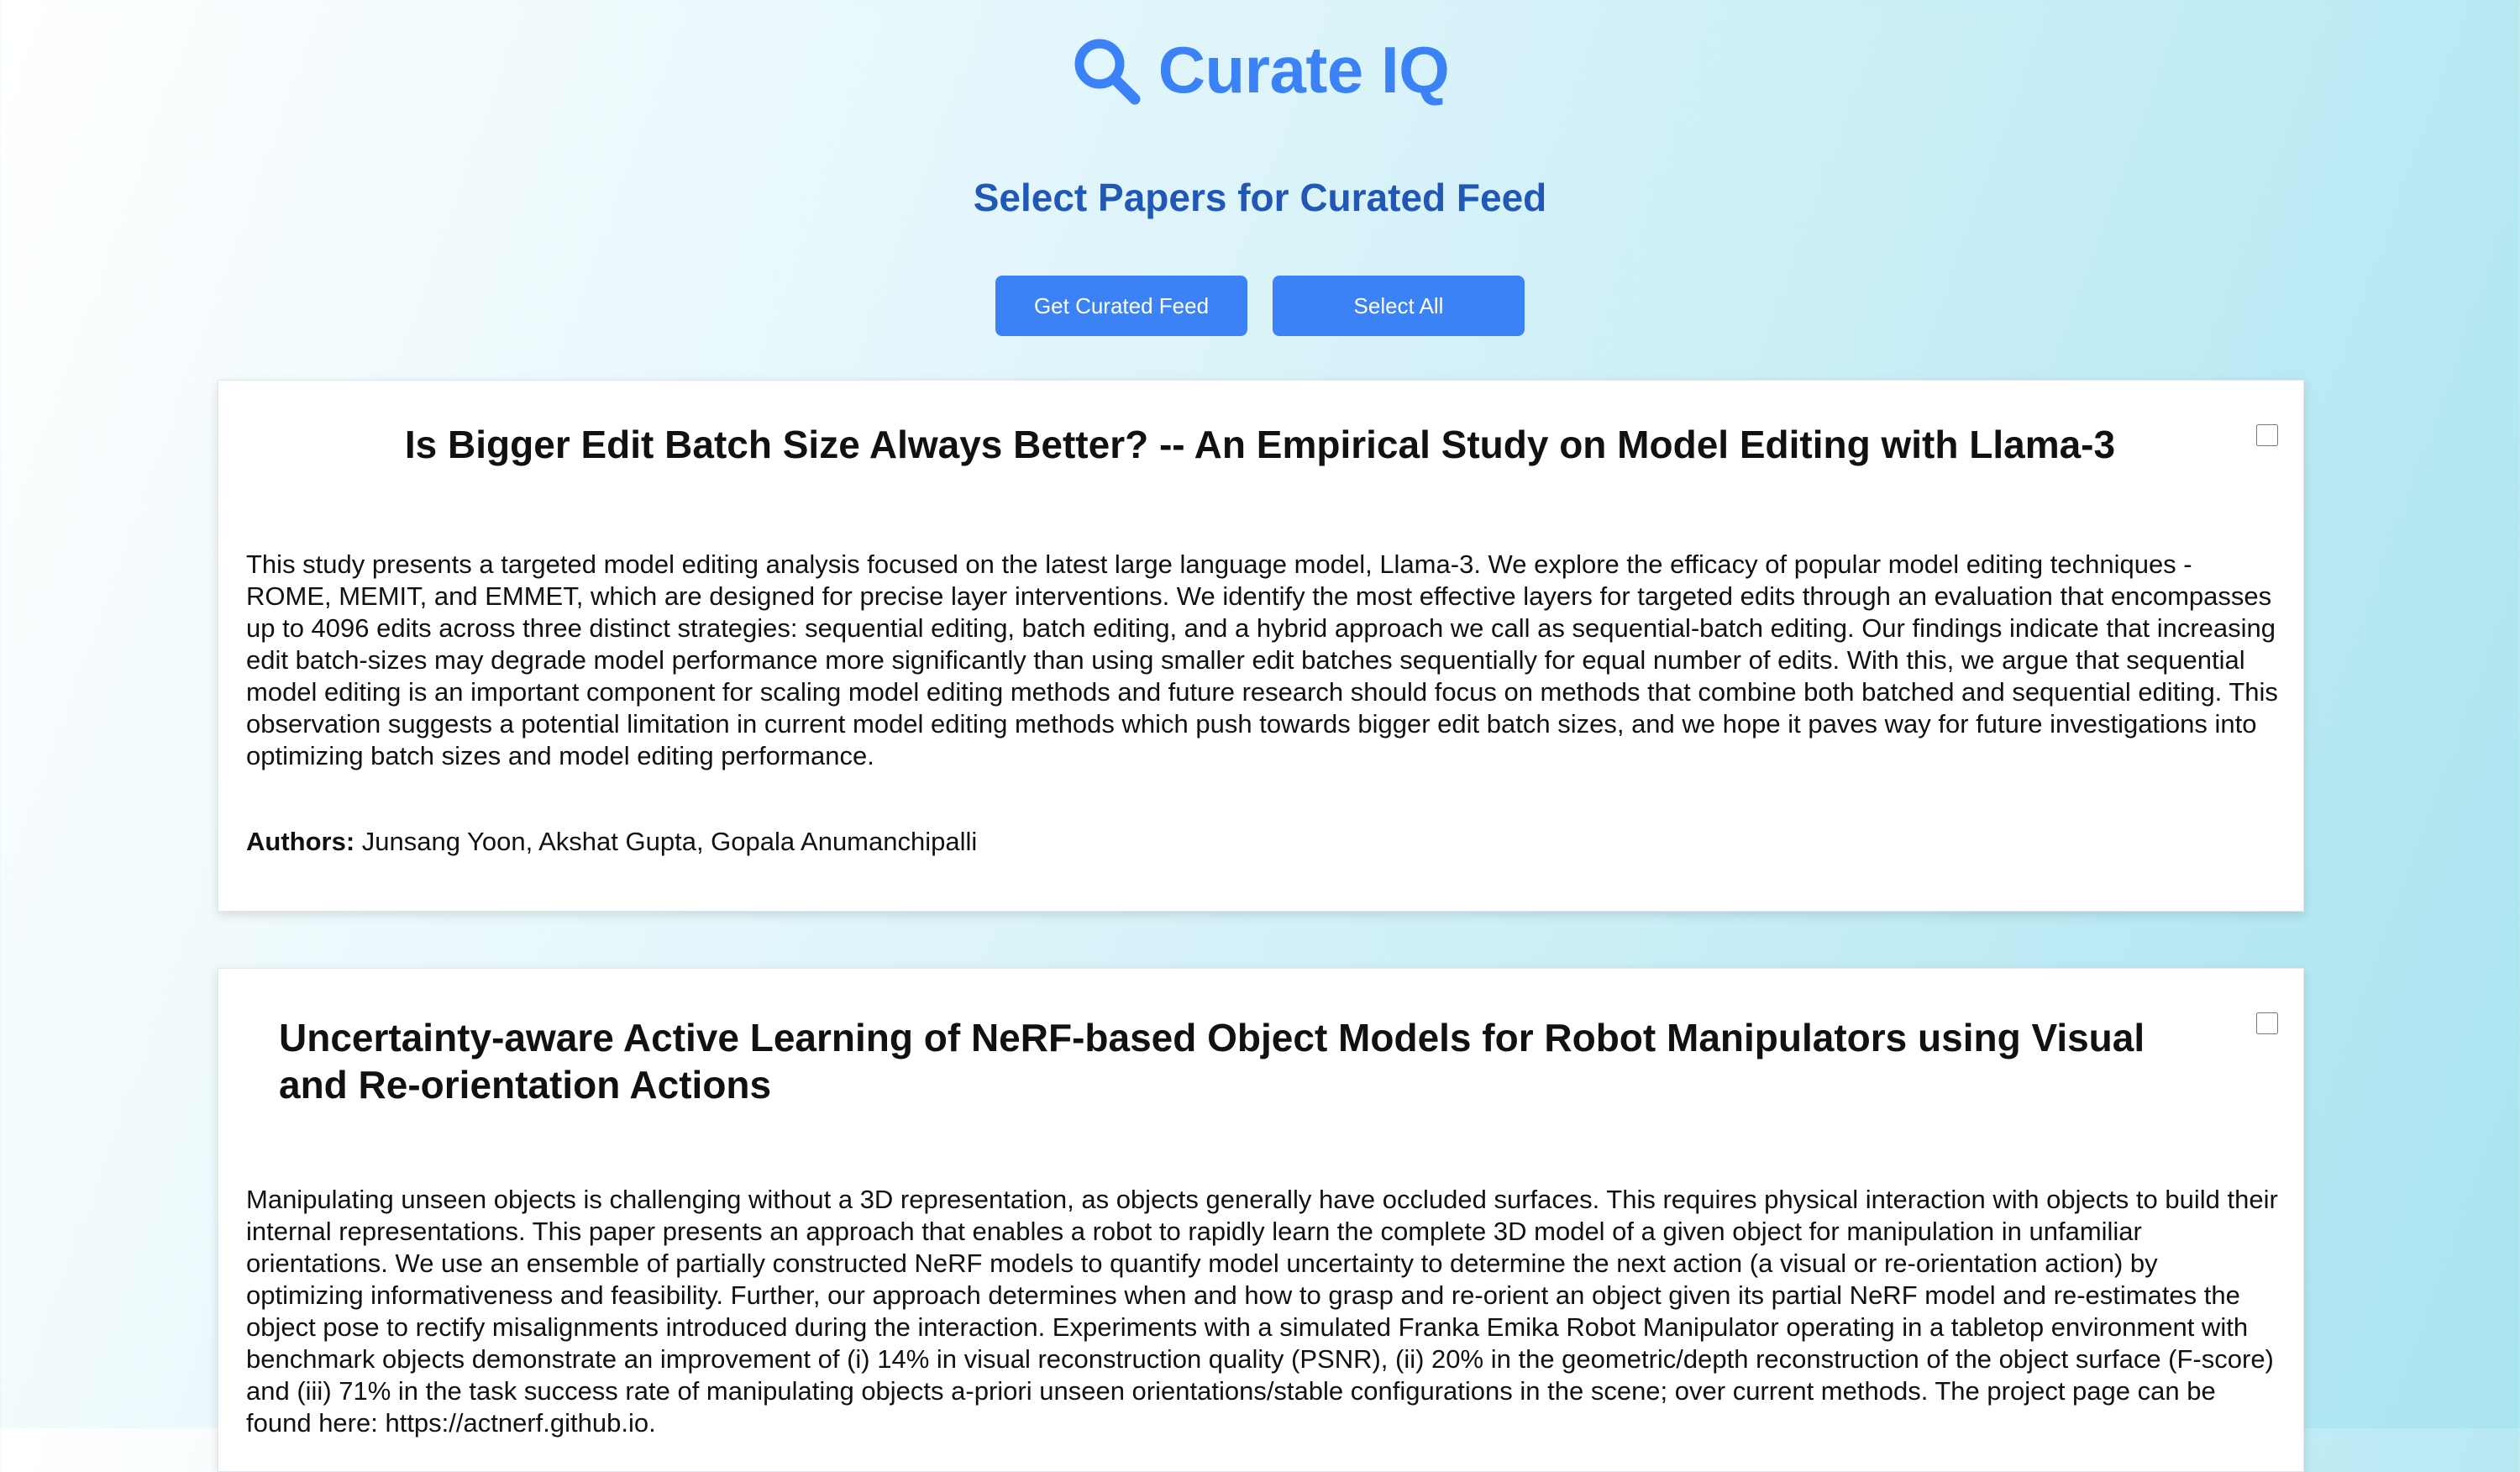 Image resolution: width=2520 pixels, height=1472 pixels. I want to click on search-icon, so click(1107, 71).